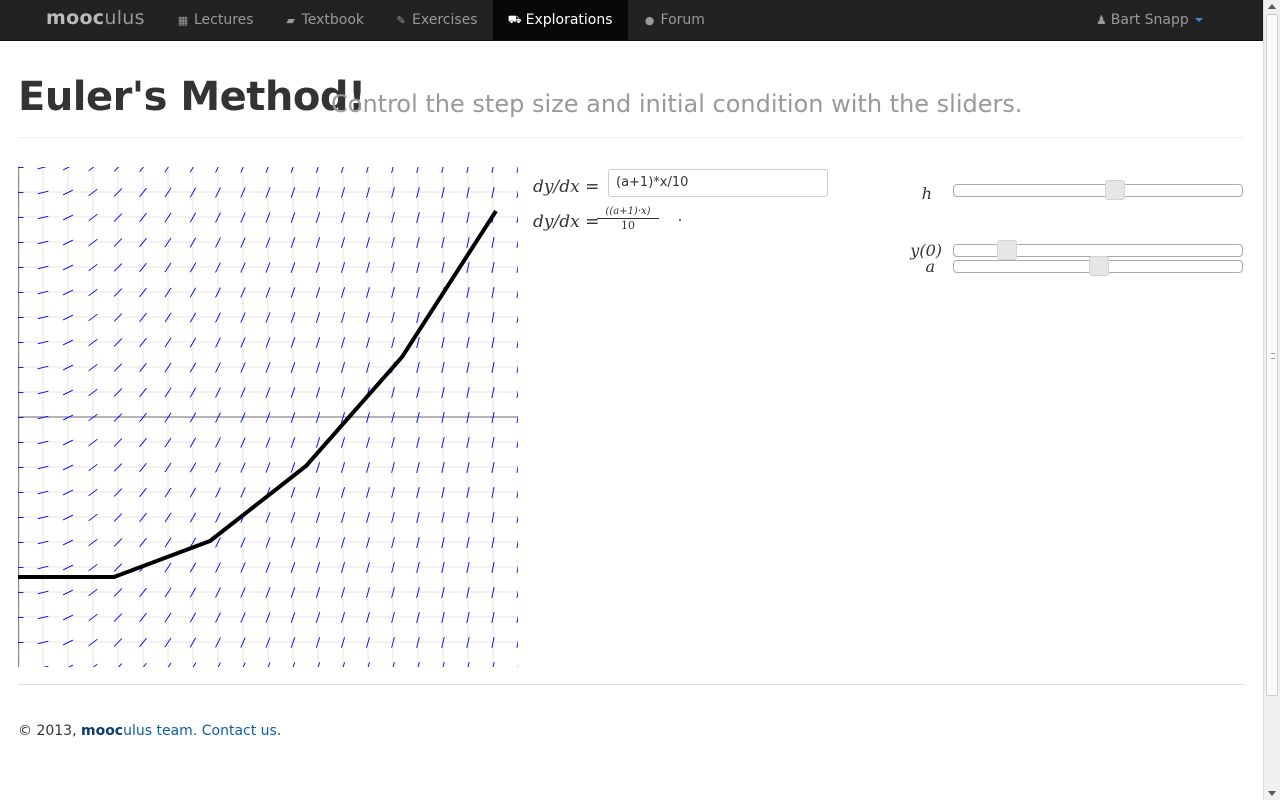 The width and height of the screenshot is (1280, 800). What do you see at coordinates (242, 731) in the screenshot?
I see `contact-link: Contact us.` at bounding box center [242, 731].